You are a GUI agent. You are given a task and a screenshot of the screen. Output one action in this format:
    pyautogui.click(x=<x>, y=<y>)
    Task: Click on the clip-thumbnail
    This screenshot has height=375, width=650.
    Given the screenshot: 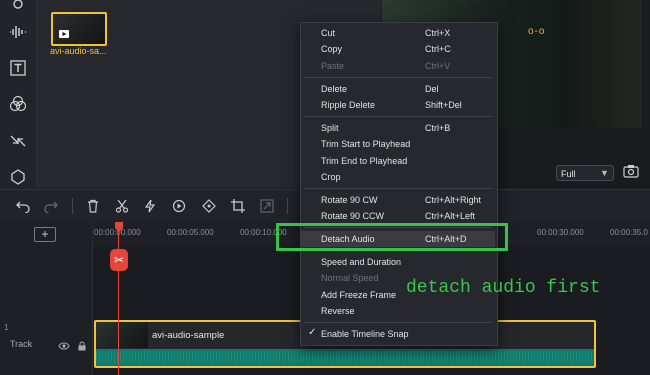 What is the action you would take?
    pyautogui.click(x=122, y=335)
    